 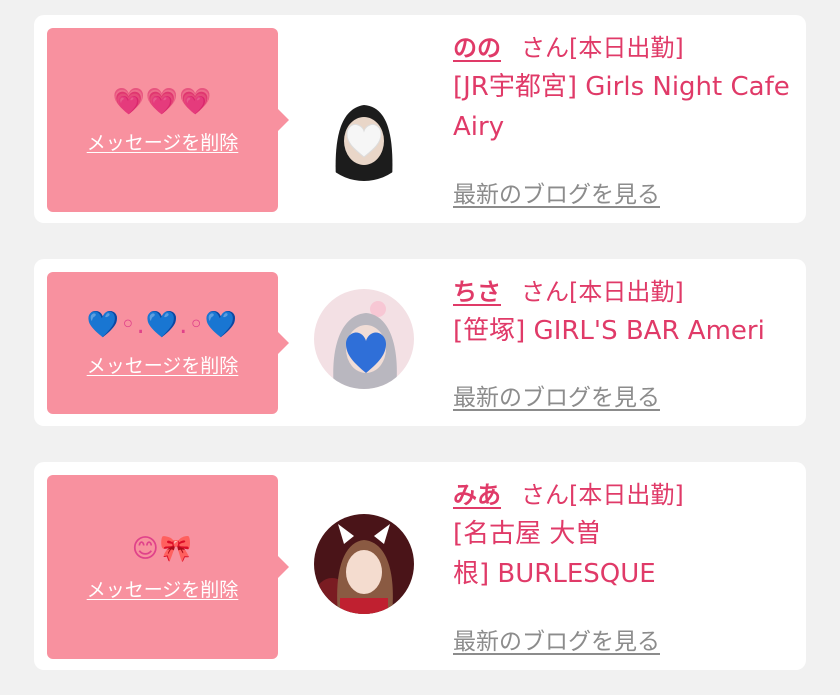 What do you see at coordinates (624, 312) in the screenshot?
I see `cast-info: ちさ さん[本日出勤] [笹塚] GIRL'S BAR Ameri` at bounding box center [624, 312].